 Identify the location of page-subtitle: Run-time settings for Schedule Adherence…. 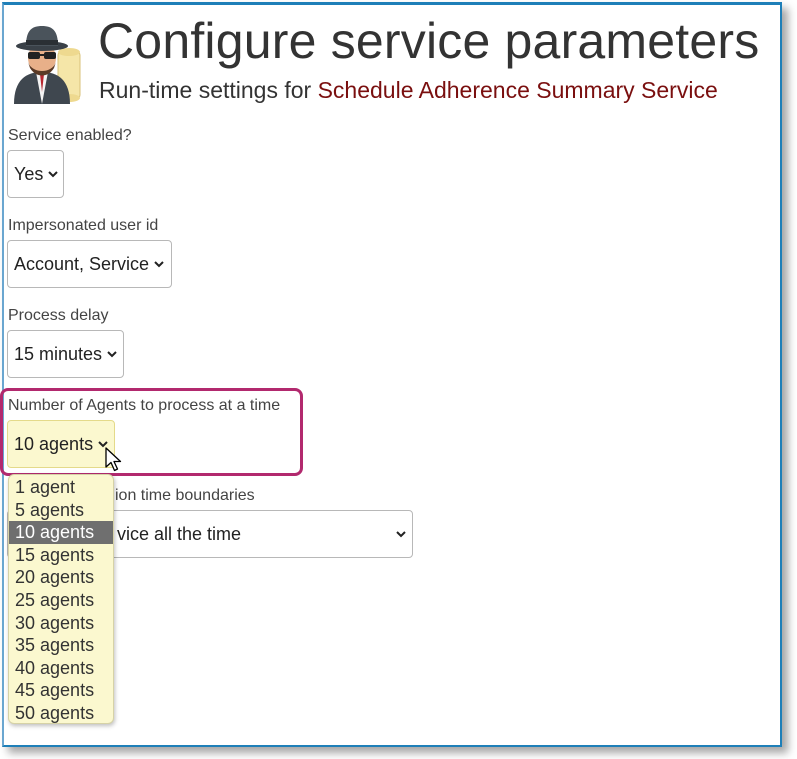
(408, 90).